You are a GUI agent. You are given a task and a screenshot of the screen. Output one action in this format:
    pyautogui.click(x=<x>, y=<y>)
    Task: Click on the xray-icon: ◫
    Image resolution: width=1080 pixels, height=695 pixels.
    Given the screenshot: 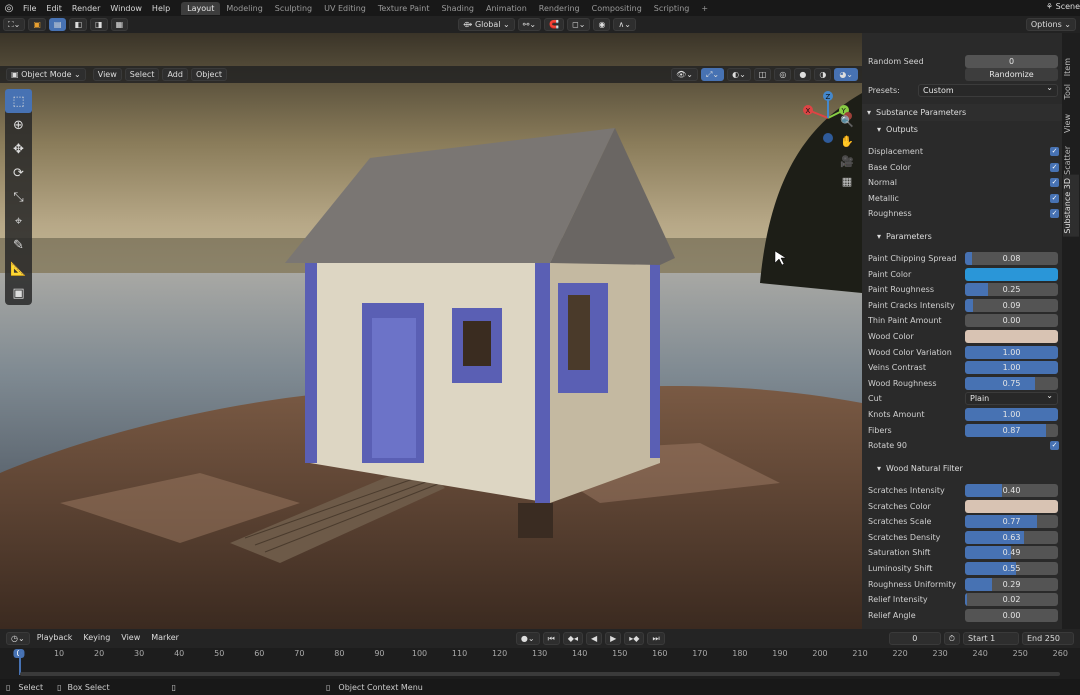 What is the action you would take?
    pyautogui.click(x=762, y=74)
    